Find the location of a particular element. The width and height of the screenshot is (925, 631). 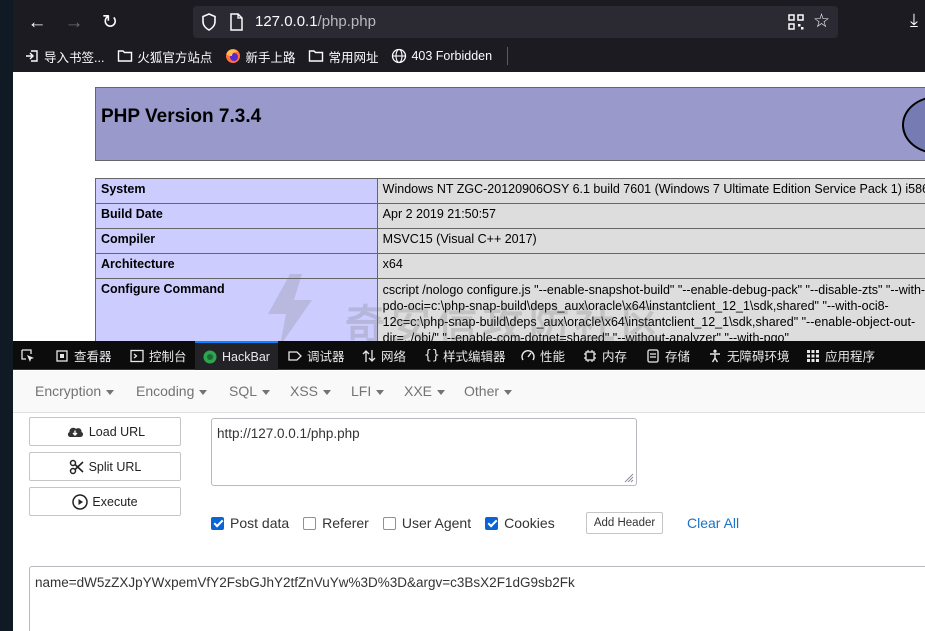

accessibility-icon is located at coordinates (715, 355).